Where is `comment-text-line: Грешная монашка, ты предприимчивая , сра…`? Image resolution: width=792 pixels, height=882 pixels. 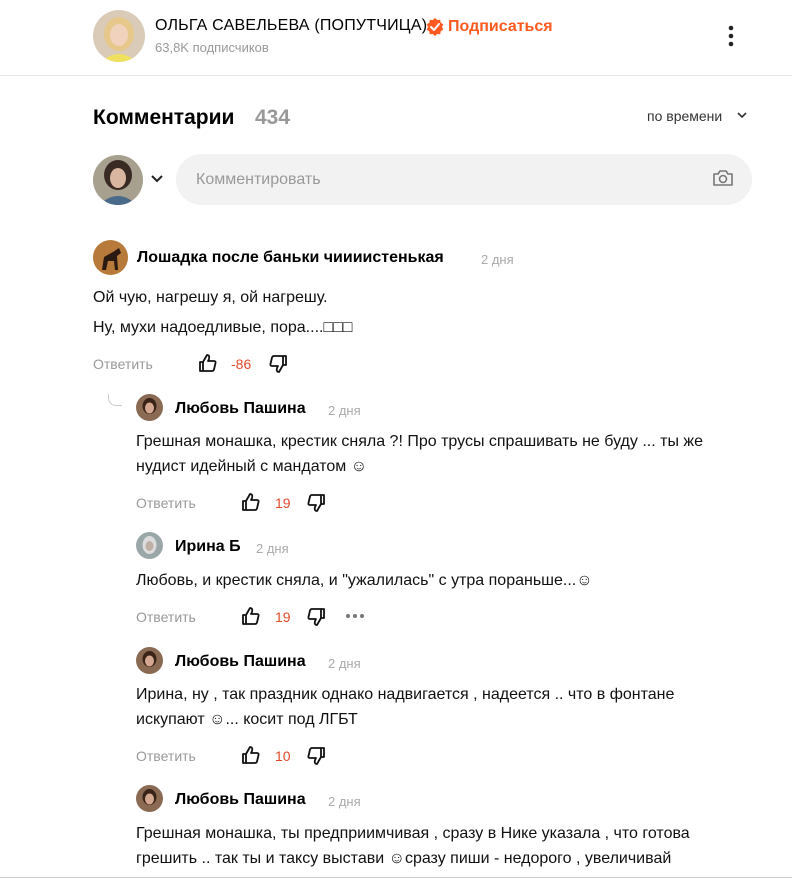 comment-text-line: Грешная монашка, ты предприимчивая , сра… is located at coordinates (413, 833).